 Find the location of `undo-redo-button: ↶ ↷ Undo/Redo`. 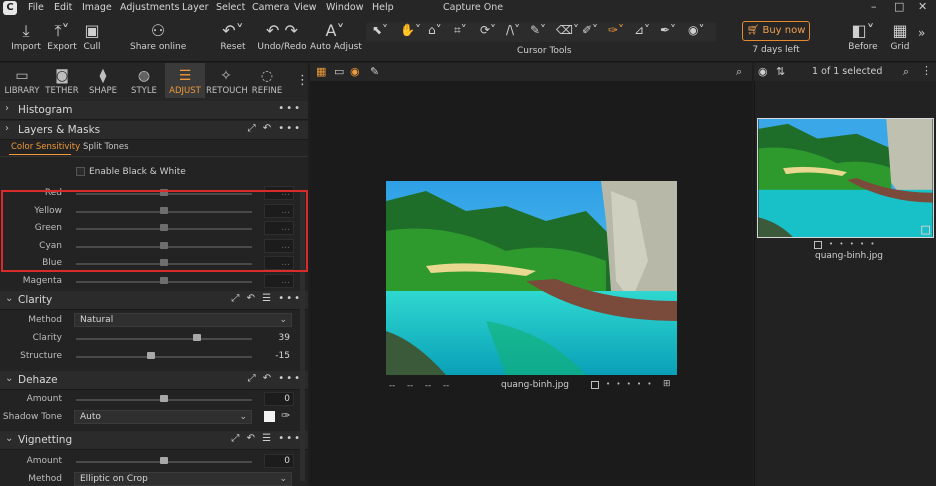

undo-redo-button: ↶ ↷ Undo/Redo is located at coordinates (282, 36).